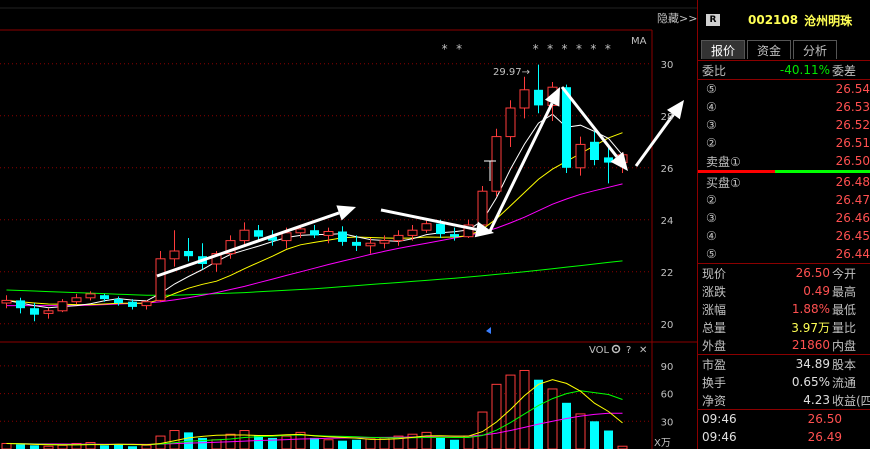  I want to click on stat-value: 1.88%, so click(810, 309).